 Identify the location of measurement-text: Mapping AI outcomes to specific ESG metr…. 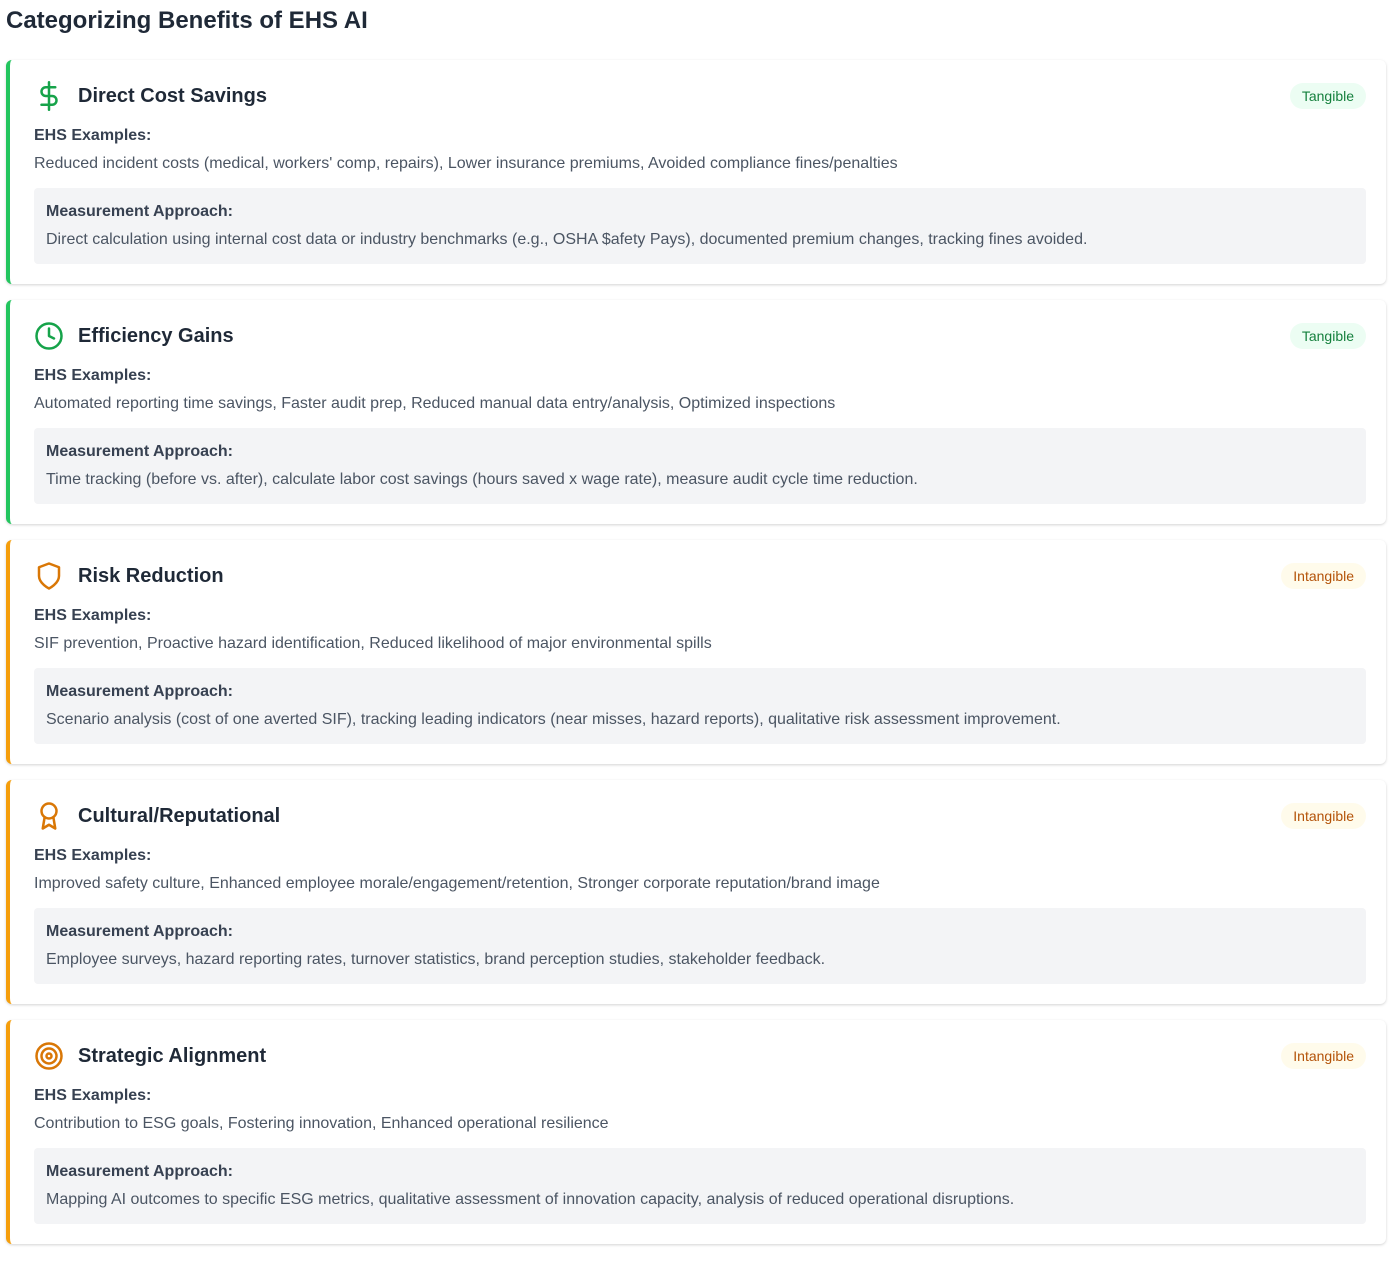
(530, 1199).